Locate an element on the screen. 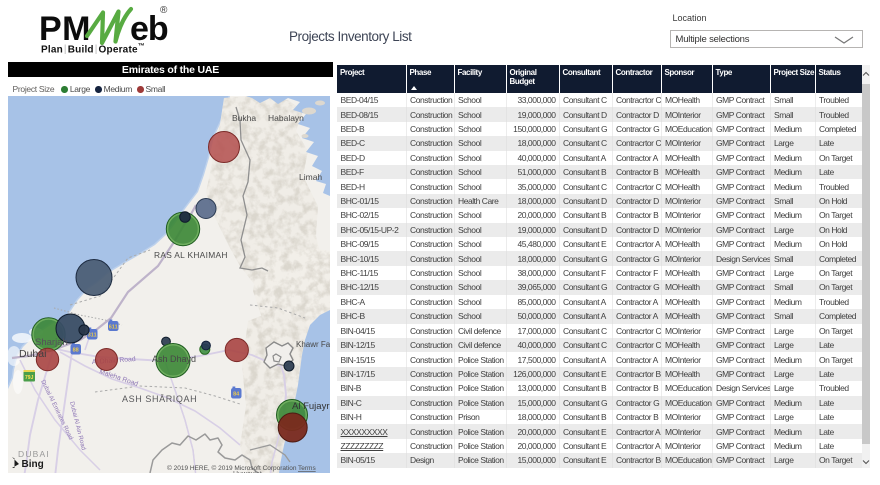  svg-text: 88 is located at coordinates (76, 351).